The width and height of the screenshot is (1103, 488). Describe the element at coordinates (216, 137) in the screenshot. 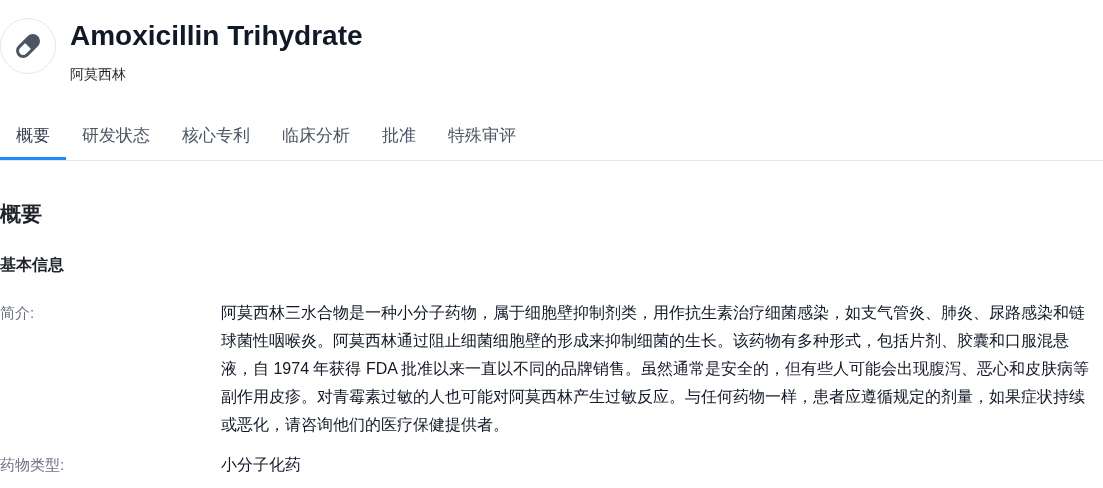

I see `tab: 核心专利` at that location.